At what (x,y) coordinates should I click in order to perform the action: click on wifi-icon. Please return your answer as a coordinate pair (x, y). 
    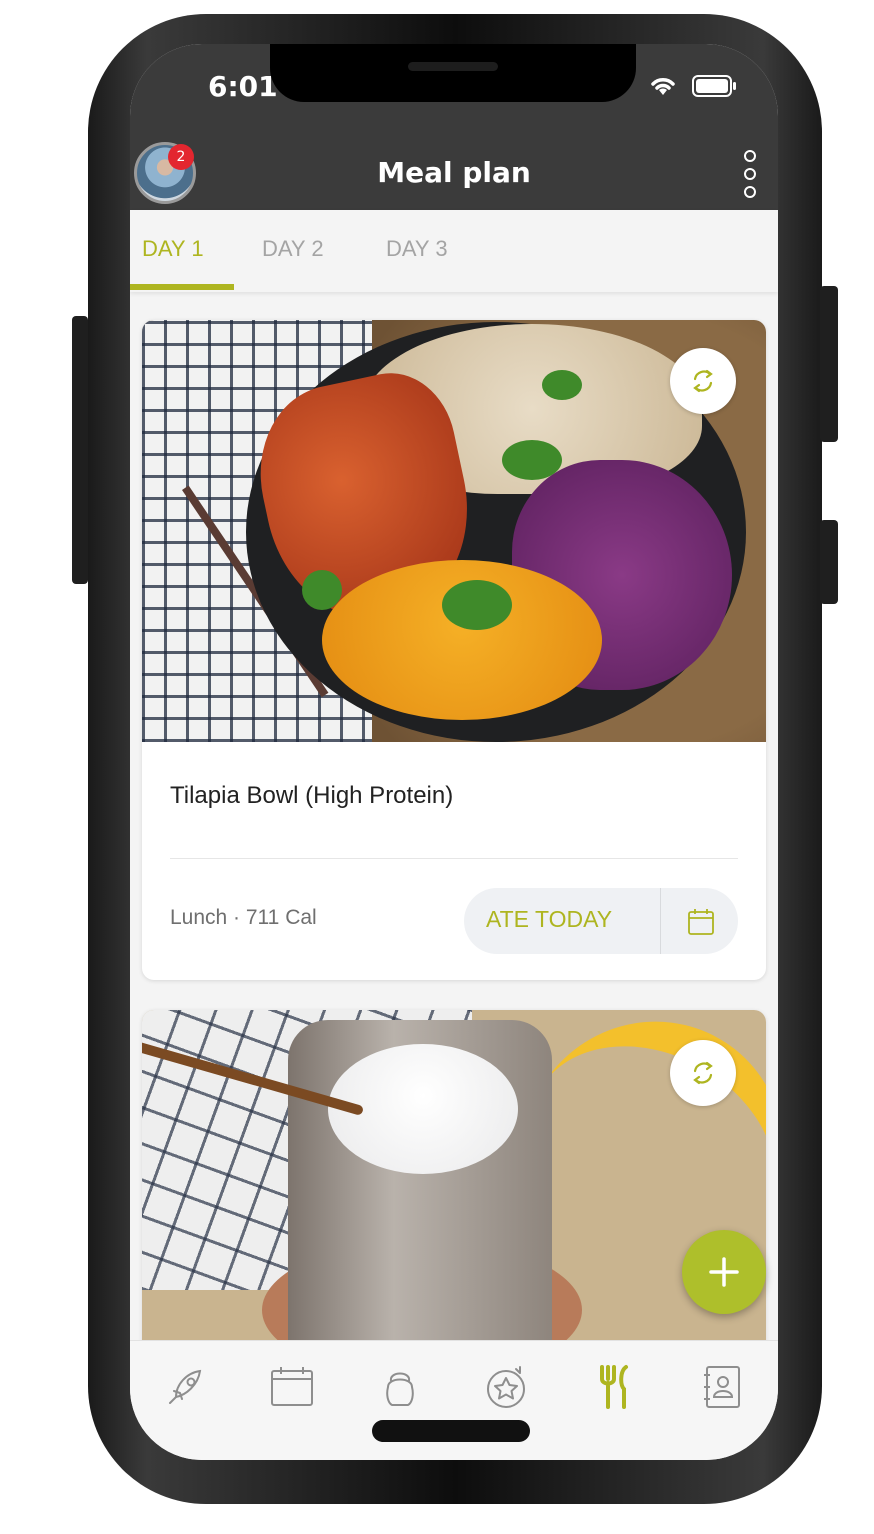
    Looking at the image, I should click on (663, 86).